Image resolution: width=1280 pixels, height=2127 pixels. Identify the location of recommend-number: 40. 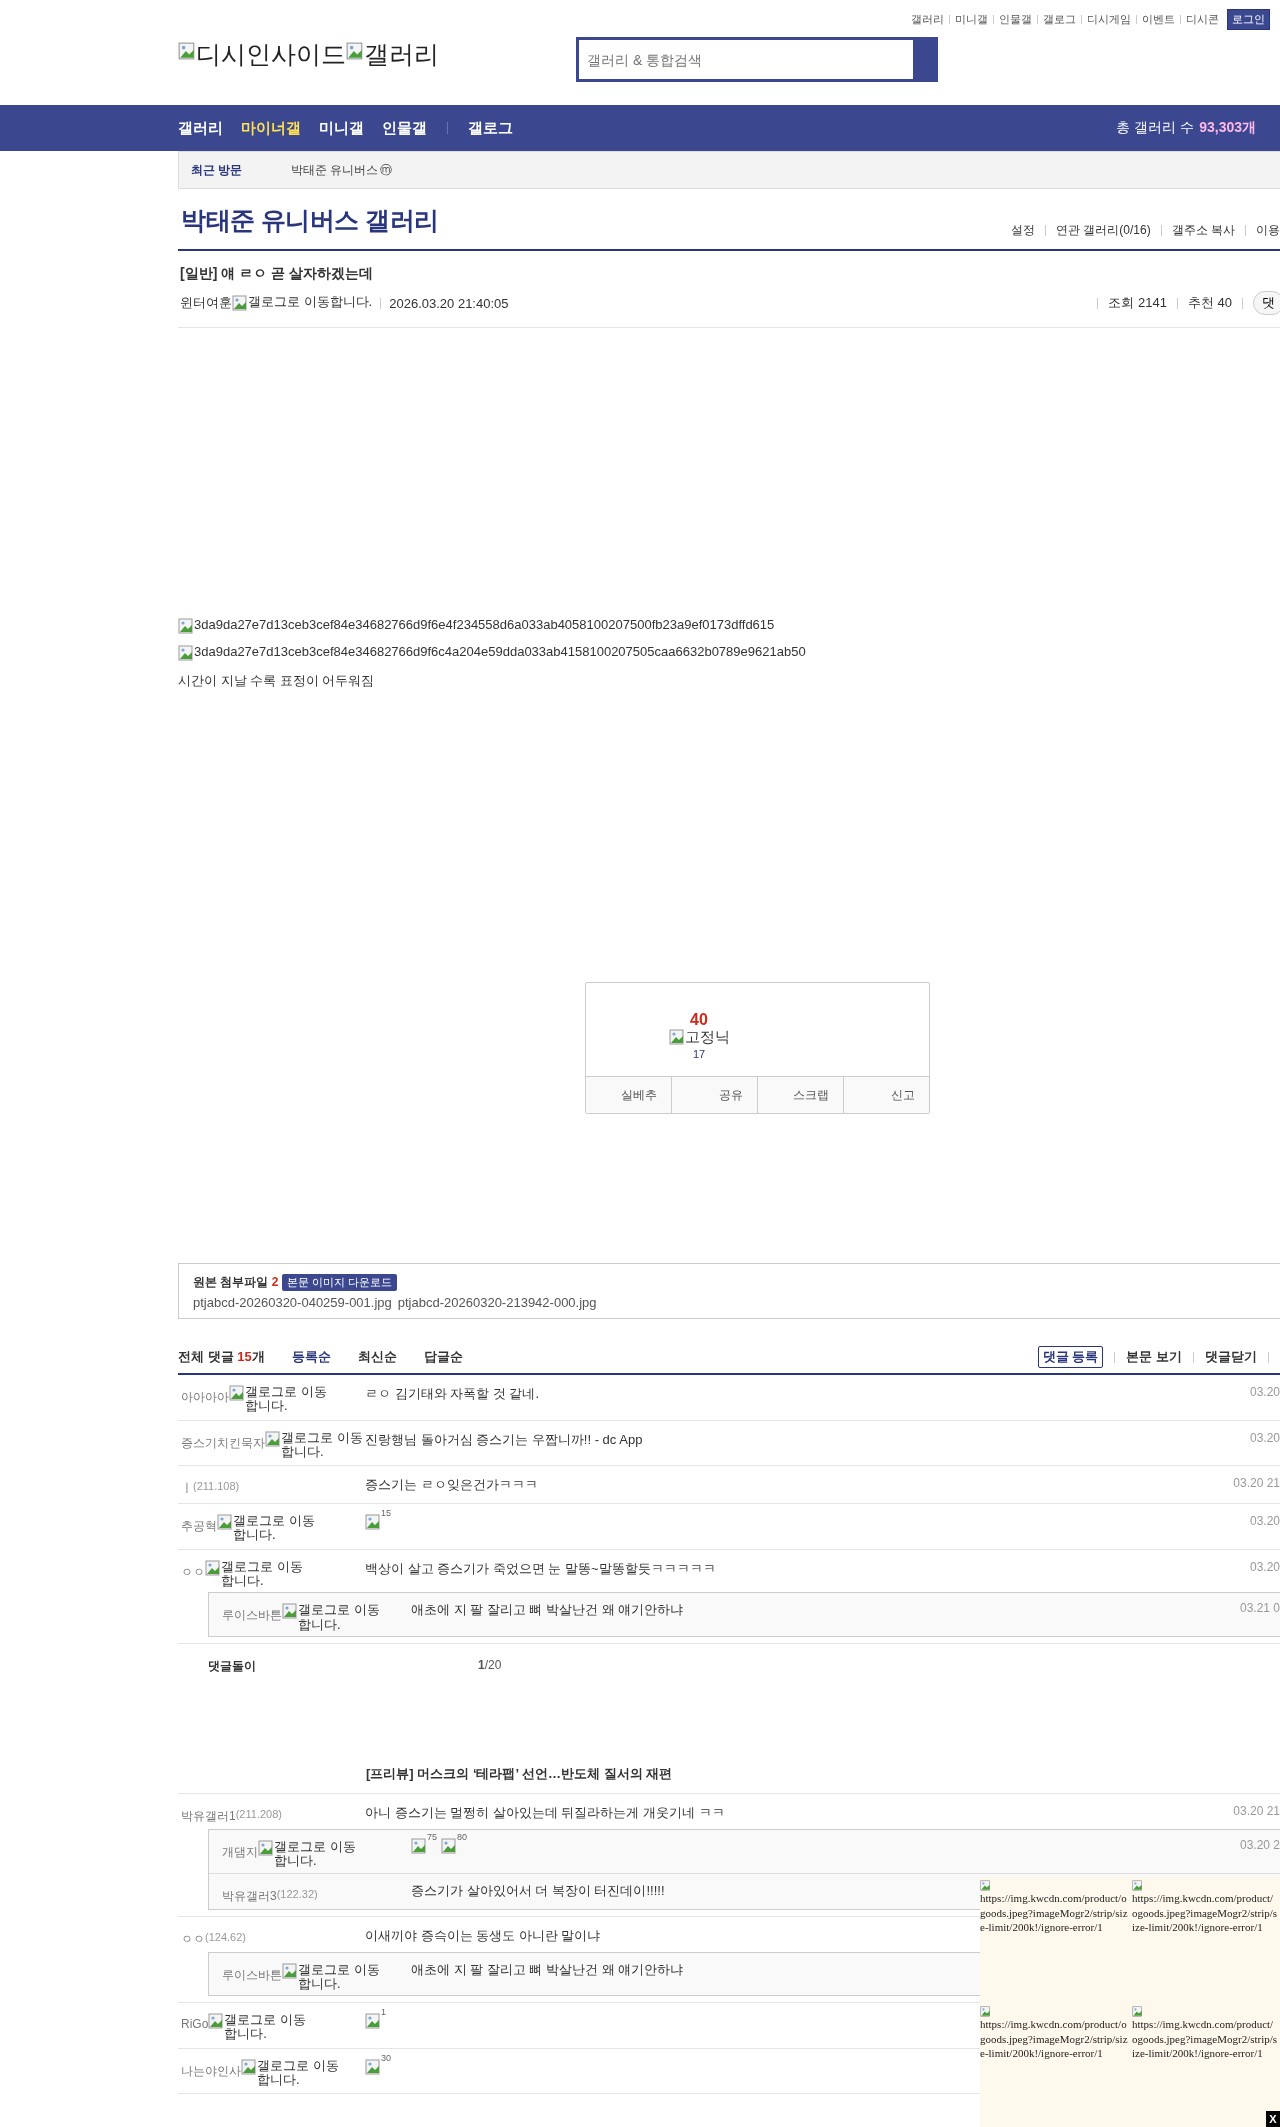
(699, 1020).